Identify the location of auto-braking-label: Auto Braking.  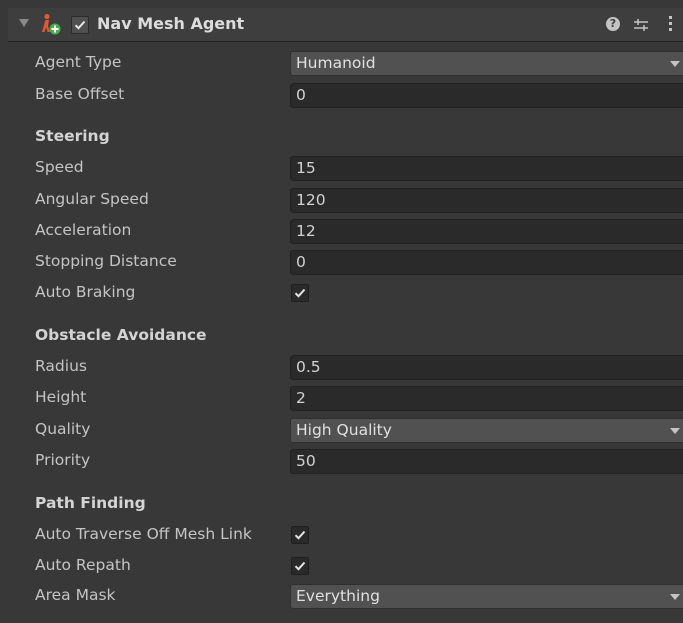
(85, 292).